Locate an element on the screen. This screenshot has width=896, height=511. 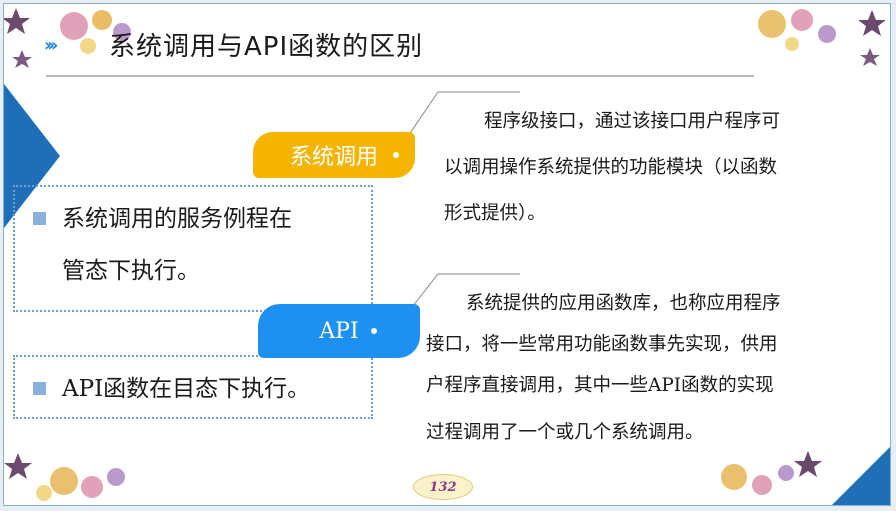
syscall-point-line2: 管态下执行。 is located at coordinates (131, 271).